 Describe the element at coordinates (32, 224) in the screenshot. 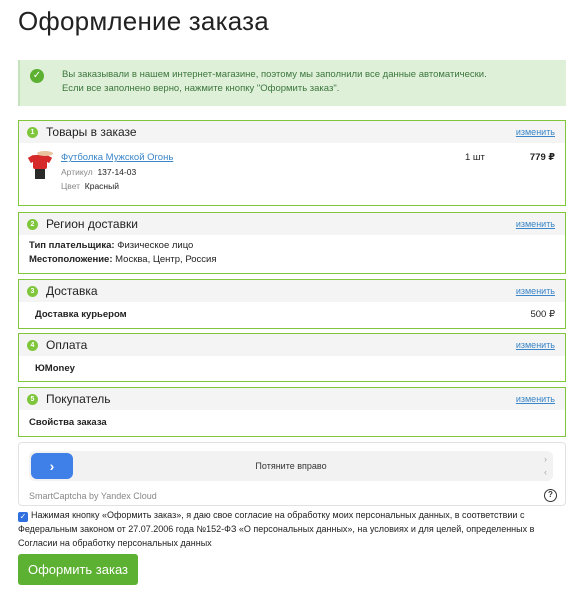

I see `step-number: 2` at that location.